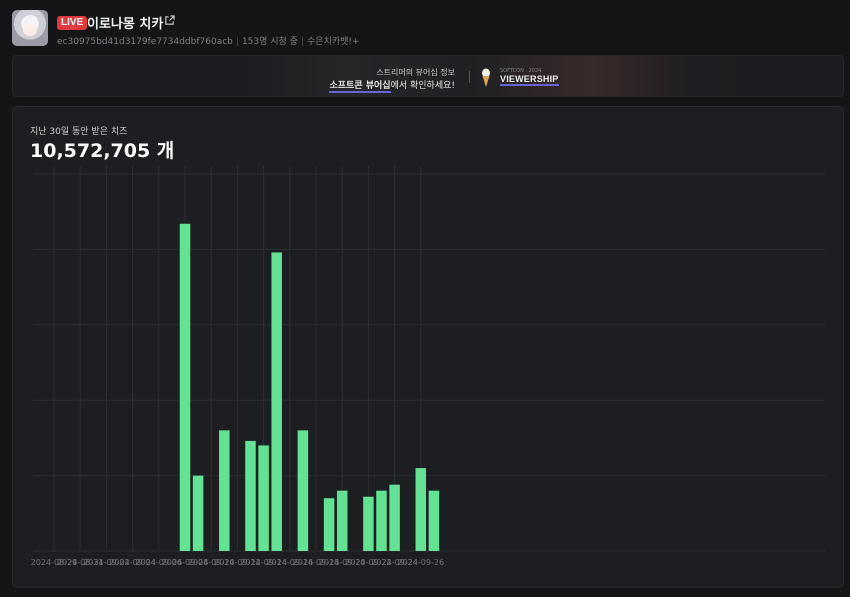  Describe the element at coordinates (333, 42) in the screenshot. I see `stream-tag: 수은치카뱃!+` at that location.